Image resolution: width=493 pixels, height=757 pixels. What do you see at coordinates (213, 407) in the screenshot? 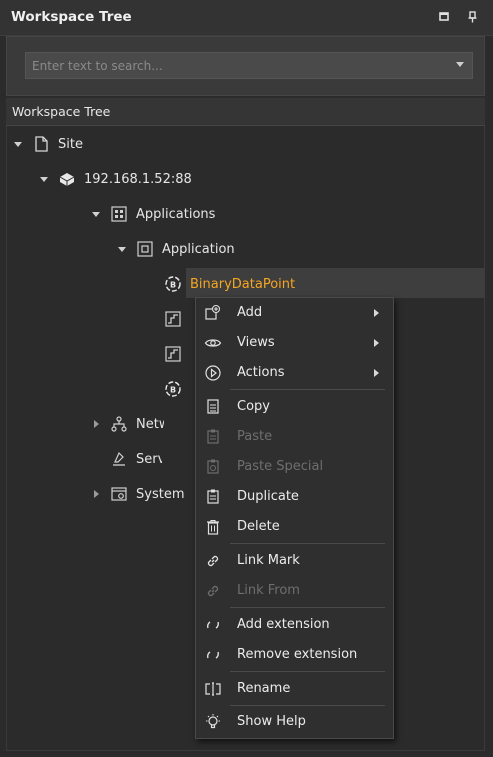
I see `copy-icon` at bounding box center [213, 407].